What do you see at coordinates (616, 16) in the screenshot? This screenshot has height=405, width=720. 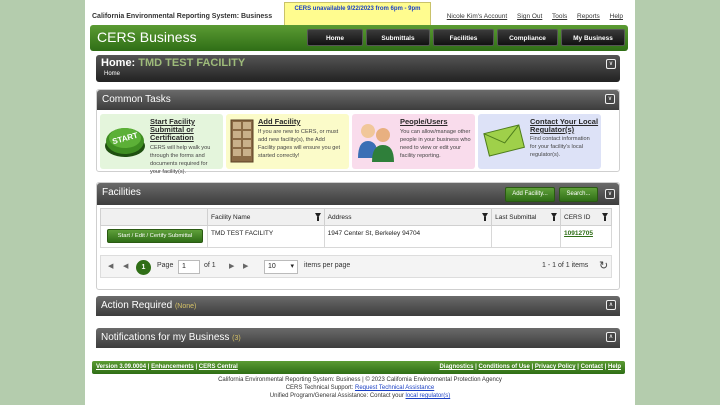 I see `help-link: Help` at bounding box center [616, 16].